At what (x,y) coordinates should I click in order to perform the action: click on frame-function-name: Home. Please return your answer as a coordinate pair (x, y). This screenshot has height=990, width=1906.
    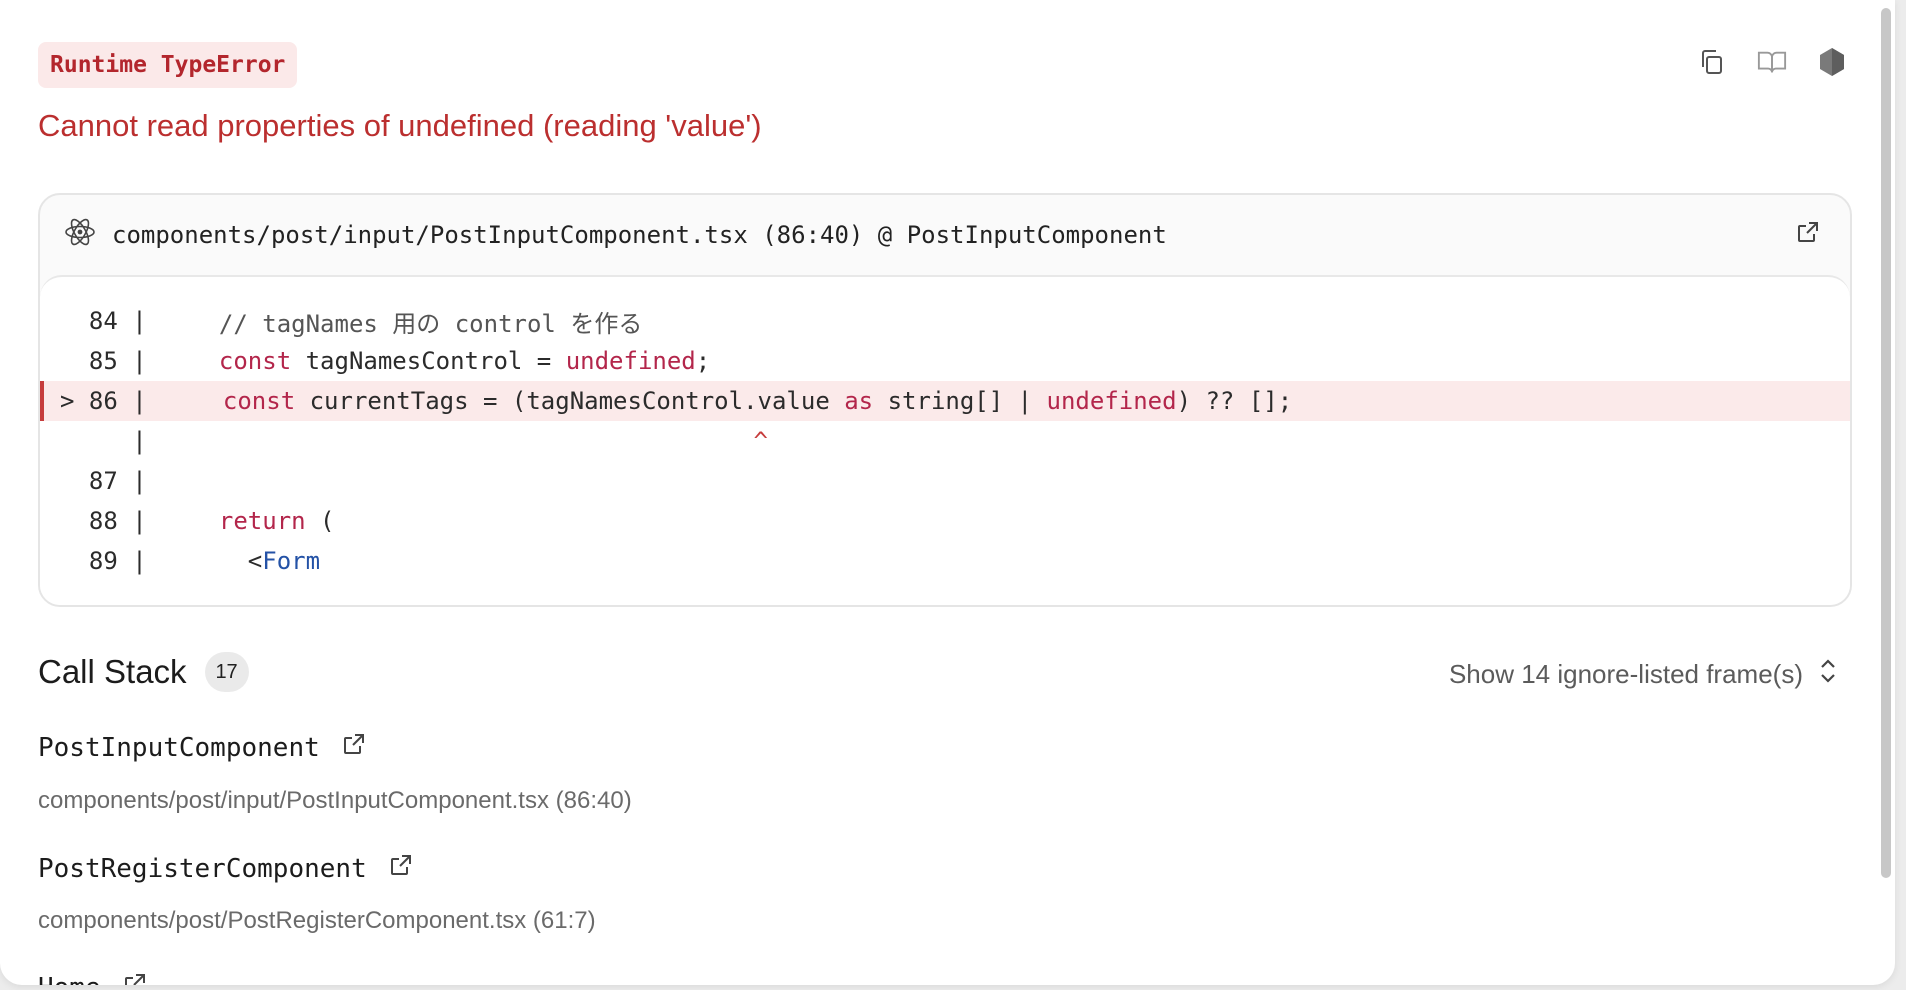
    Looking at the image, I should click on (69, 979).